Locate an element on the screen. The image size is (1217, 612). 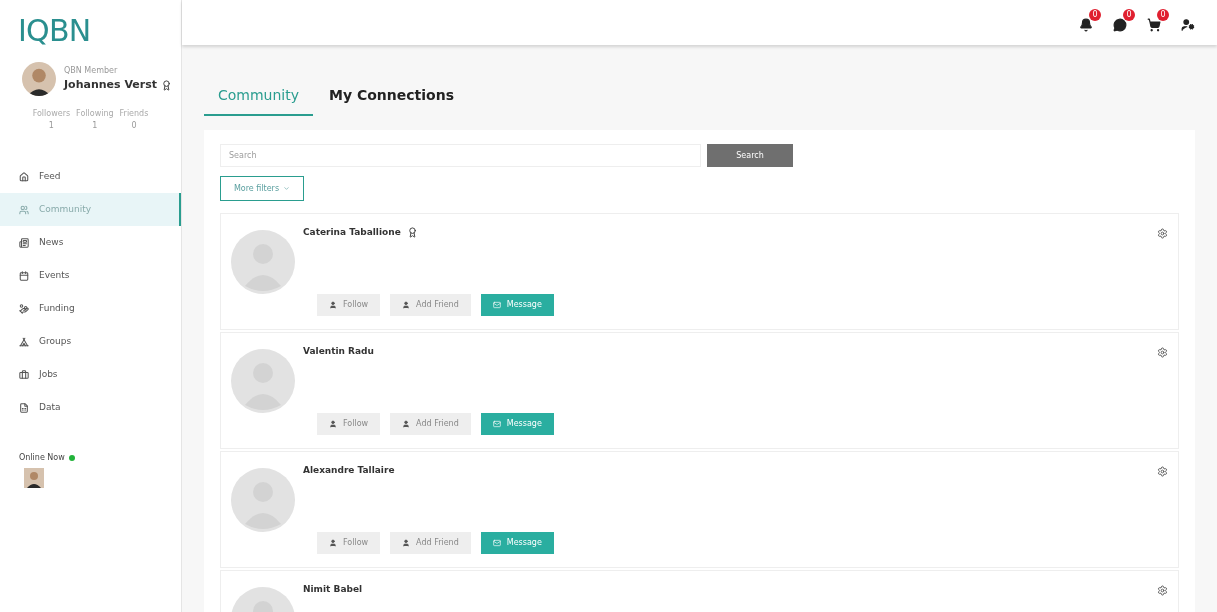
search-field: Search is located at coordinates (460, 155).